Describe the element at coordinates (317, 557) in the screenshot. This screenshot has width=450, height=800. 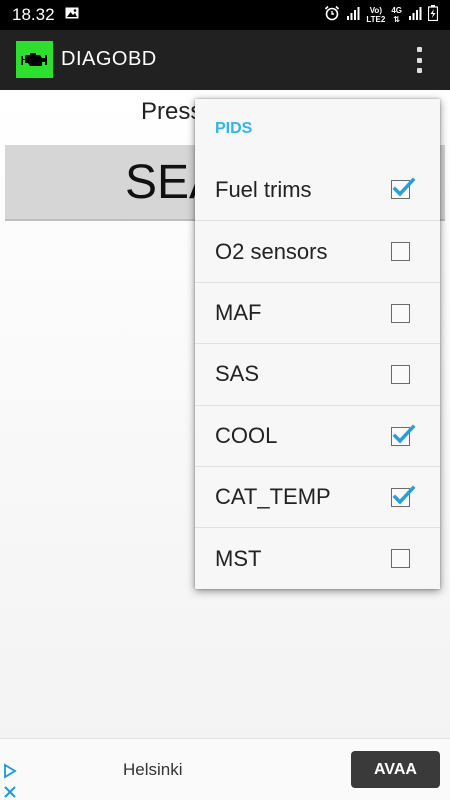
I see `menu-item-mst: MST` at that location.